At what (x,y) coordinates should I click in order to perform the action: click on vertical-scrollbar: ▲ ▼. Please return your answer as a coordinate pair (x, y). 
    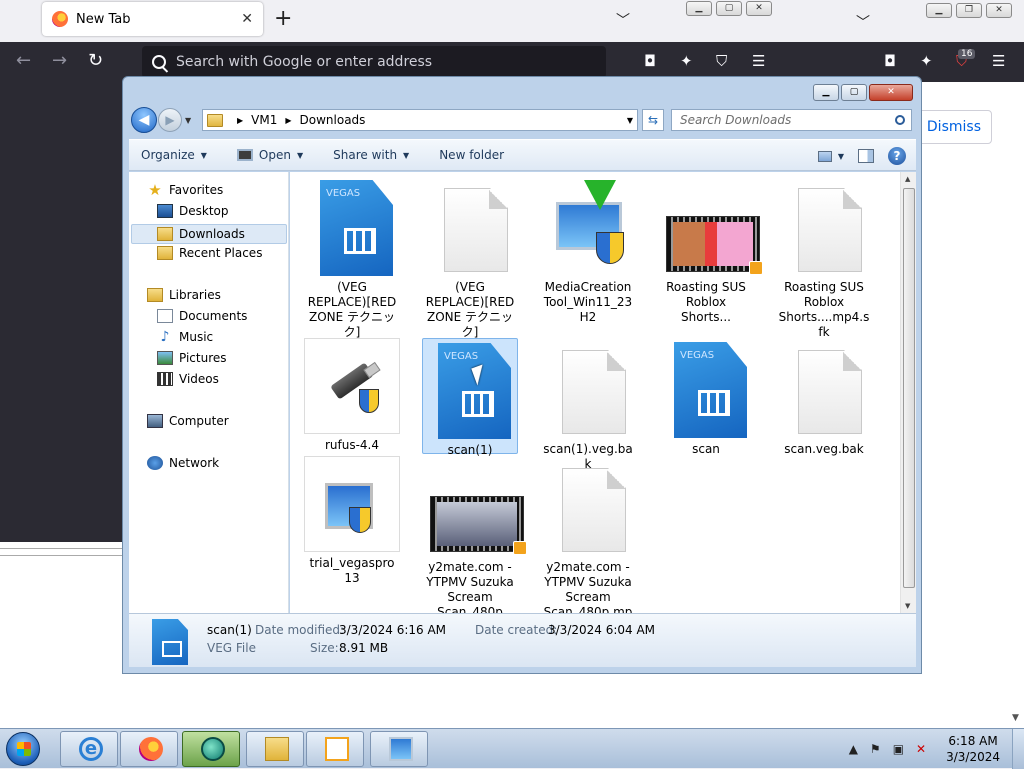
    Looking at the image, I should click on (908, 392).